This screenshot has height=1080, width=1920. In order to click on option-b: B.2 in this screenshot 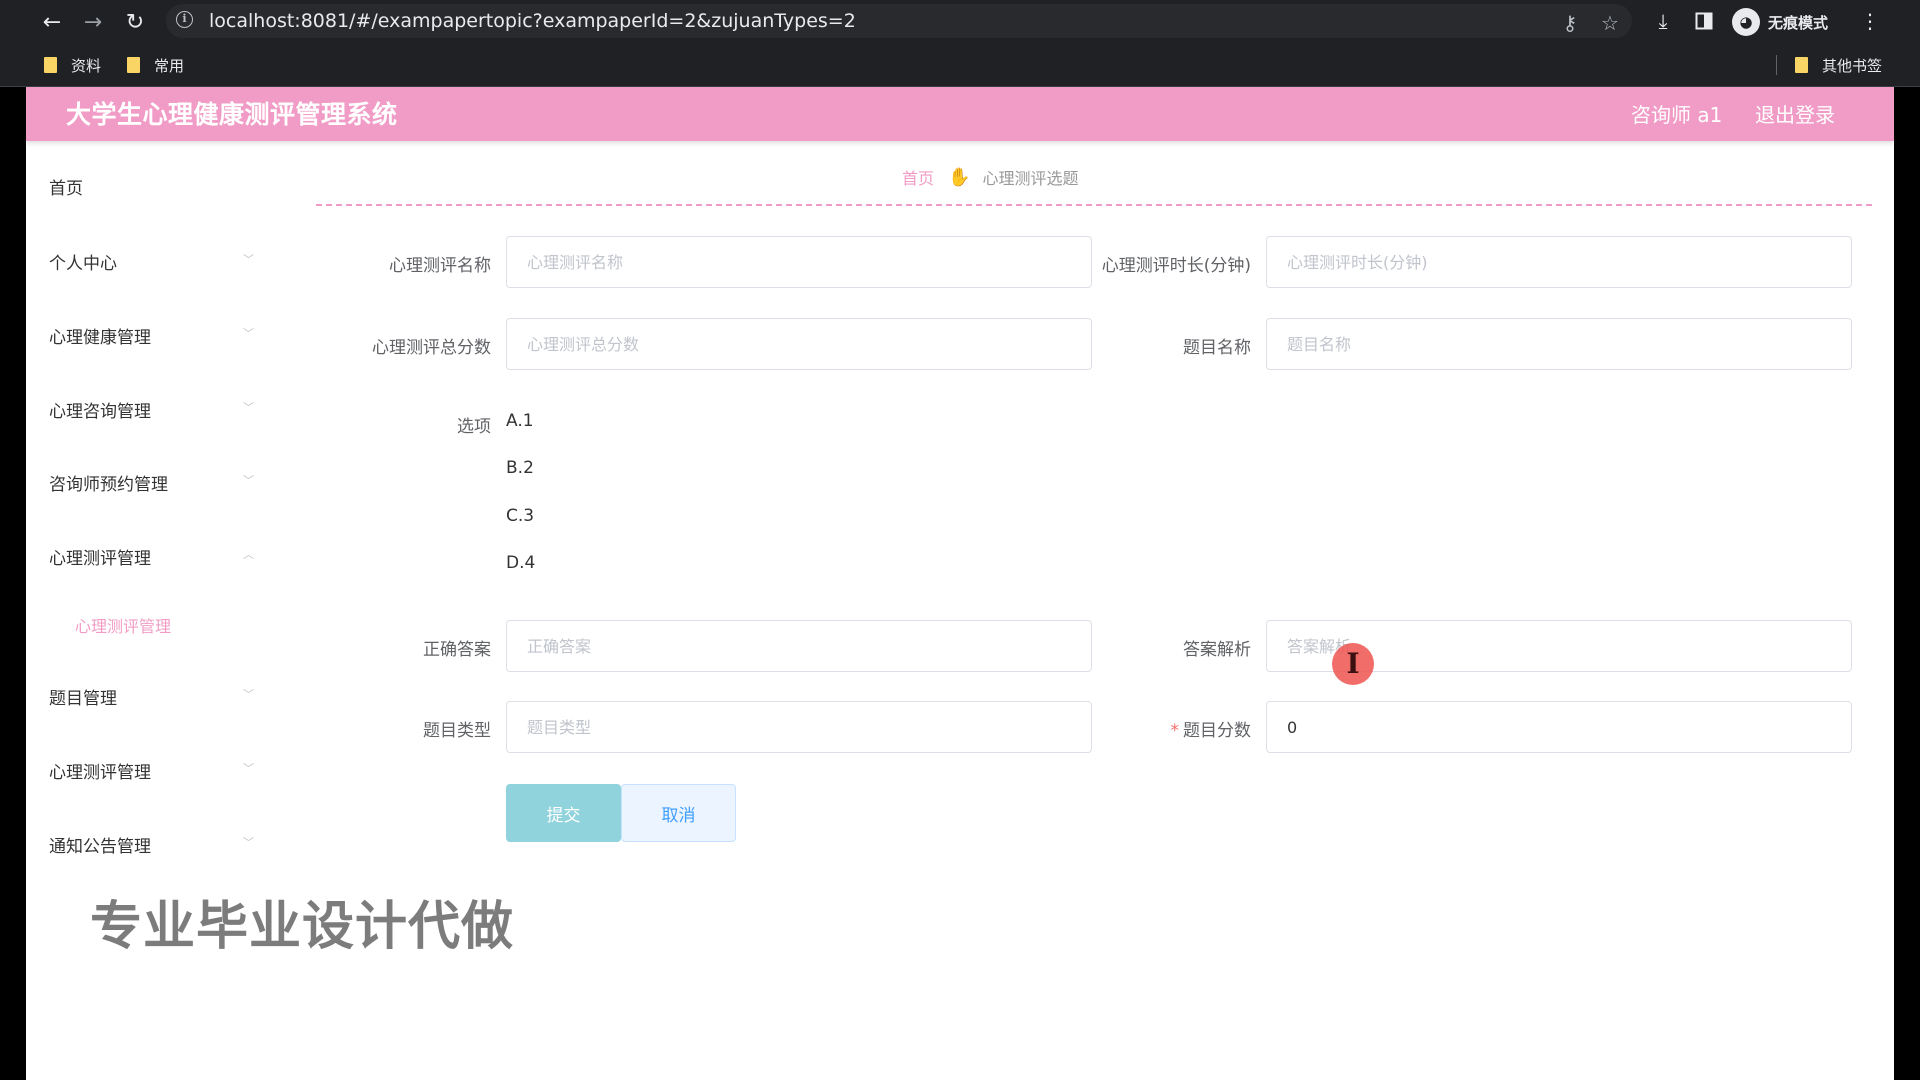, I will do `click(520, 468)`.